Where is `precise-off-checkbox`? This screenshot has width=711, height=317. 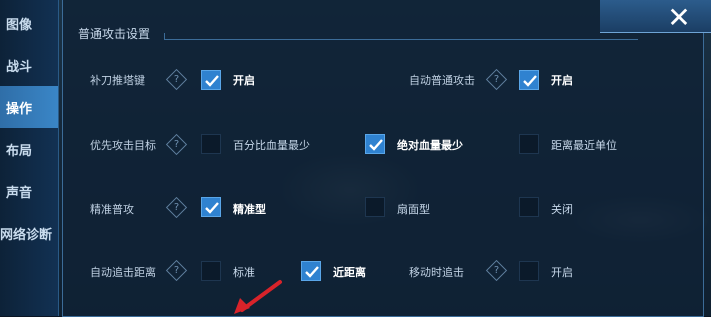 precise-off-checkbox is located at coordinates (529, 207).